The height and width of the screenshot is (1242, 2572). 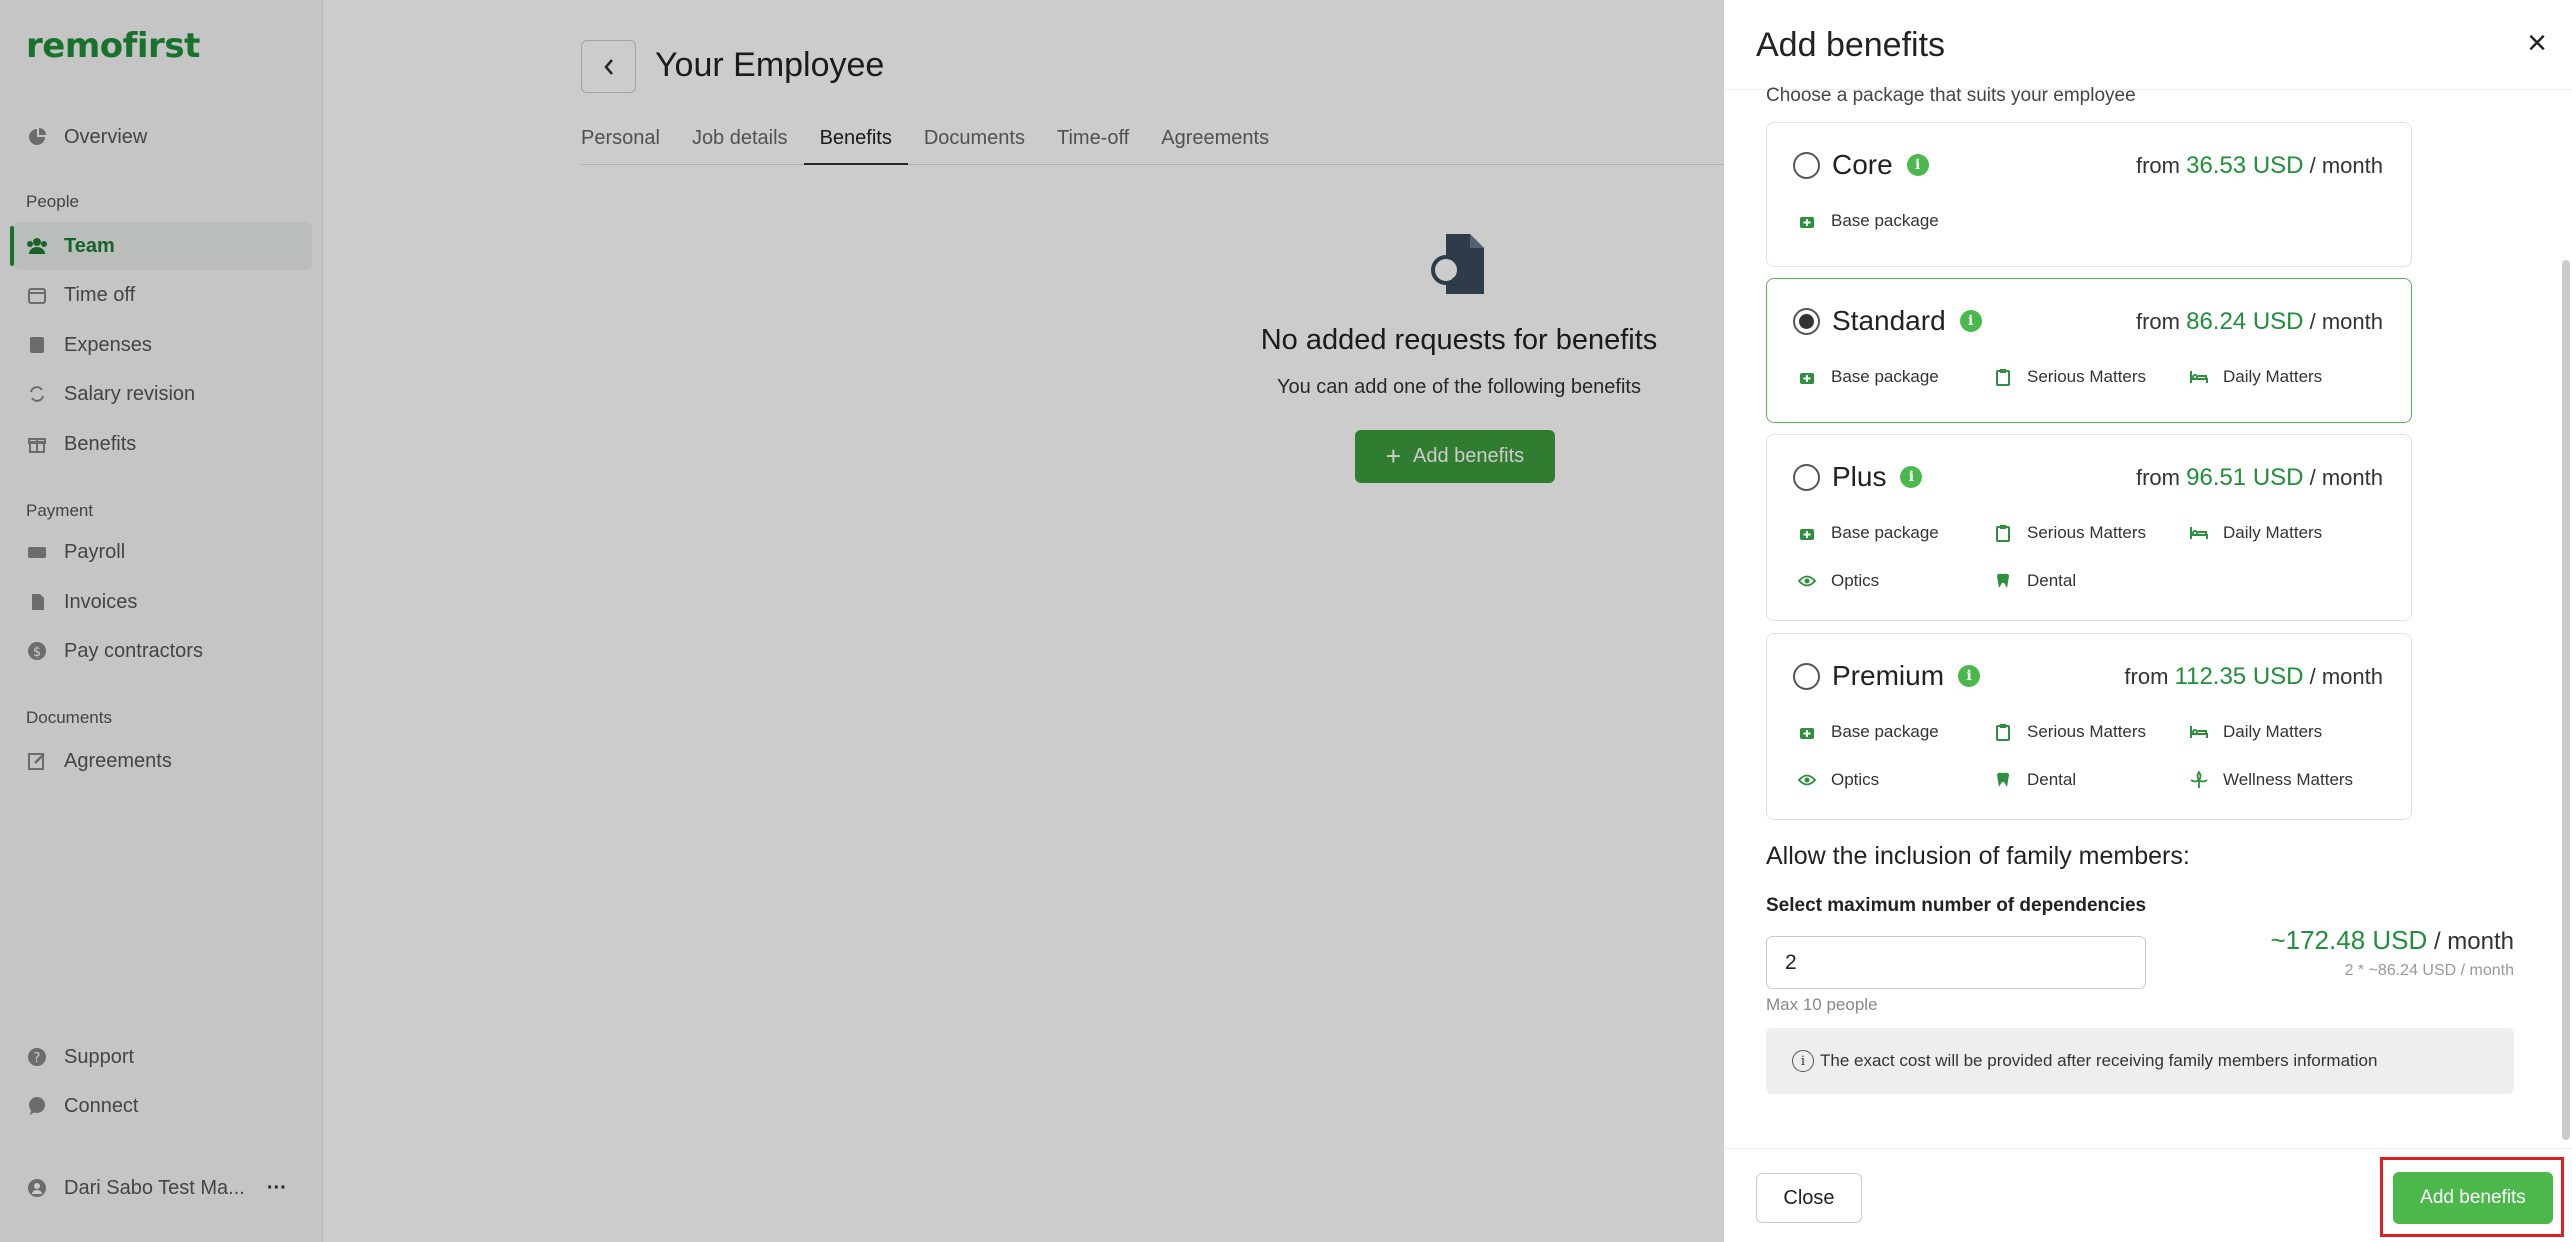 I want to click on add-benefits-submit-button: Add benefits, so click(x=2473, y=1198).